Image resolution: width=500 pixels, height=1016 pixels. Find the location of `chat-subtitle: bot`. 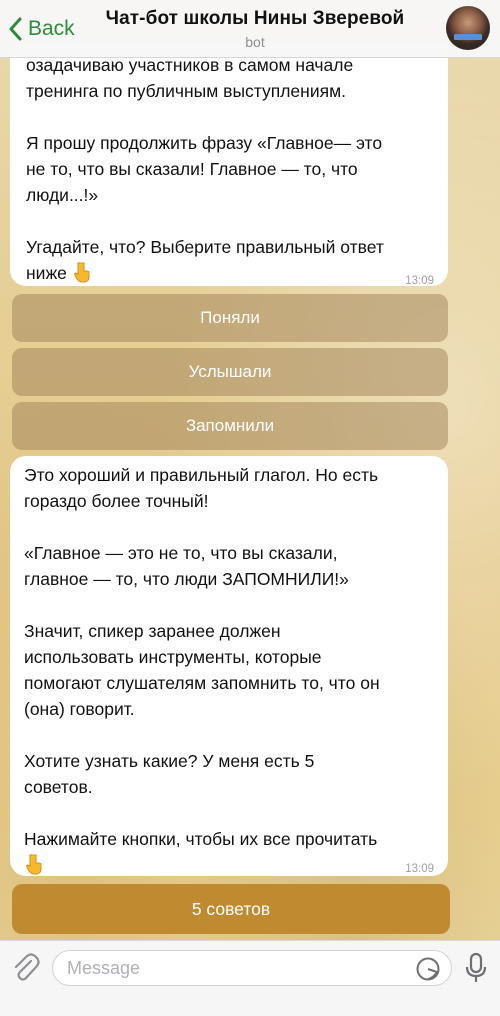

chat-subtitle: bot is located at coordinates (255, 42).